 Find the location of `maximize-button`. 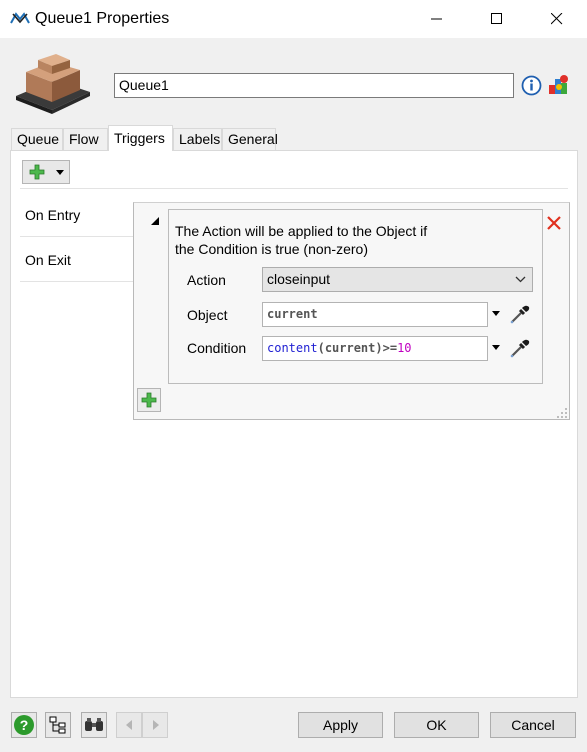

maximize-button is located at coordinates (497, 19).